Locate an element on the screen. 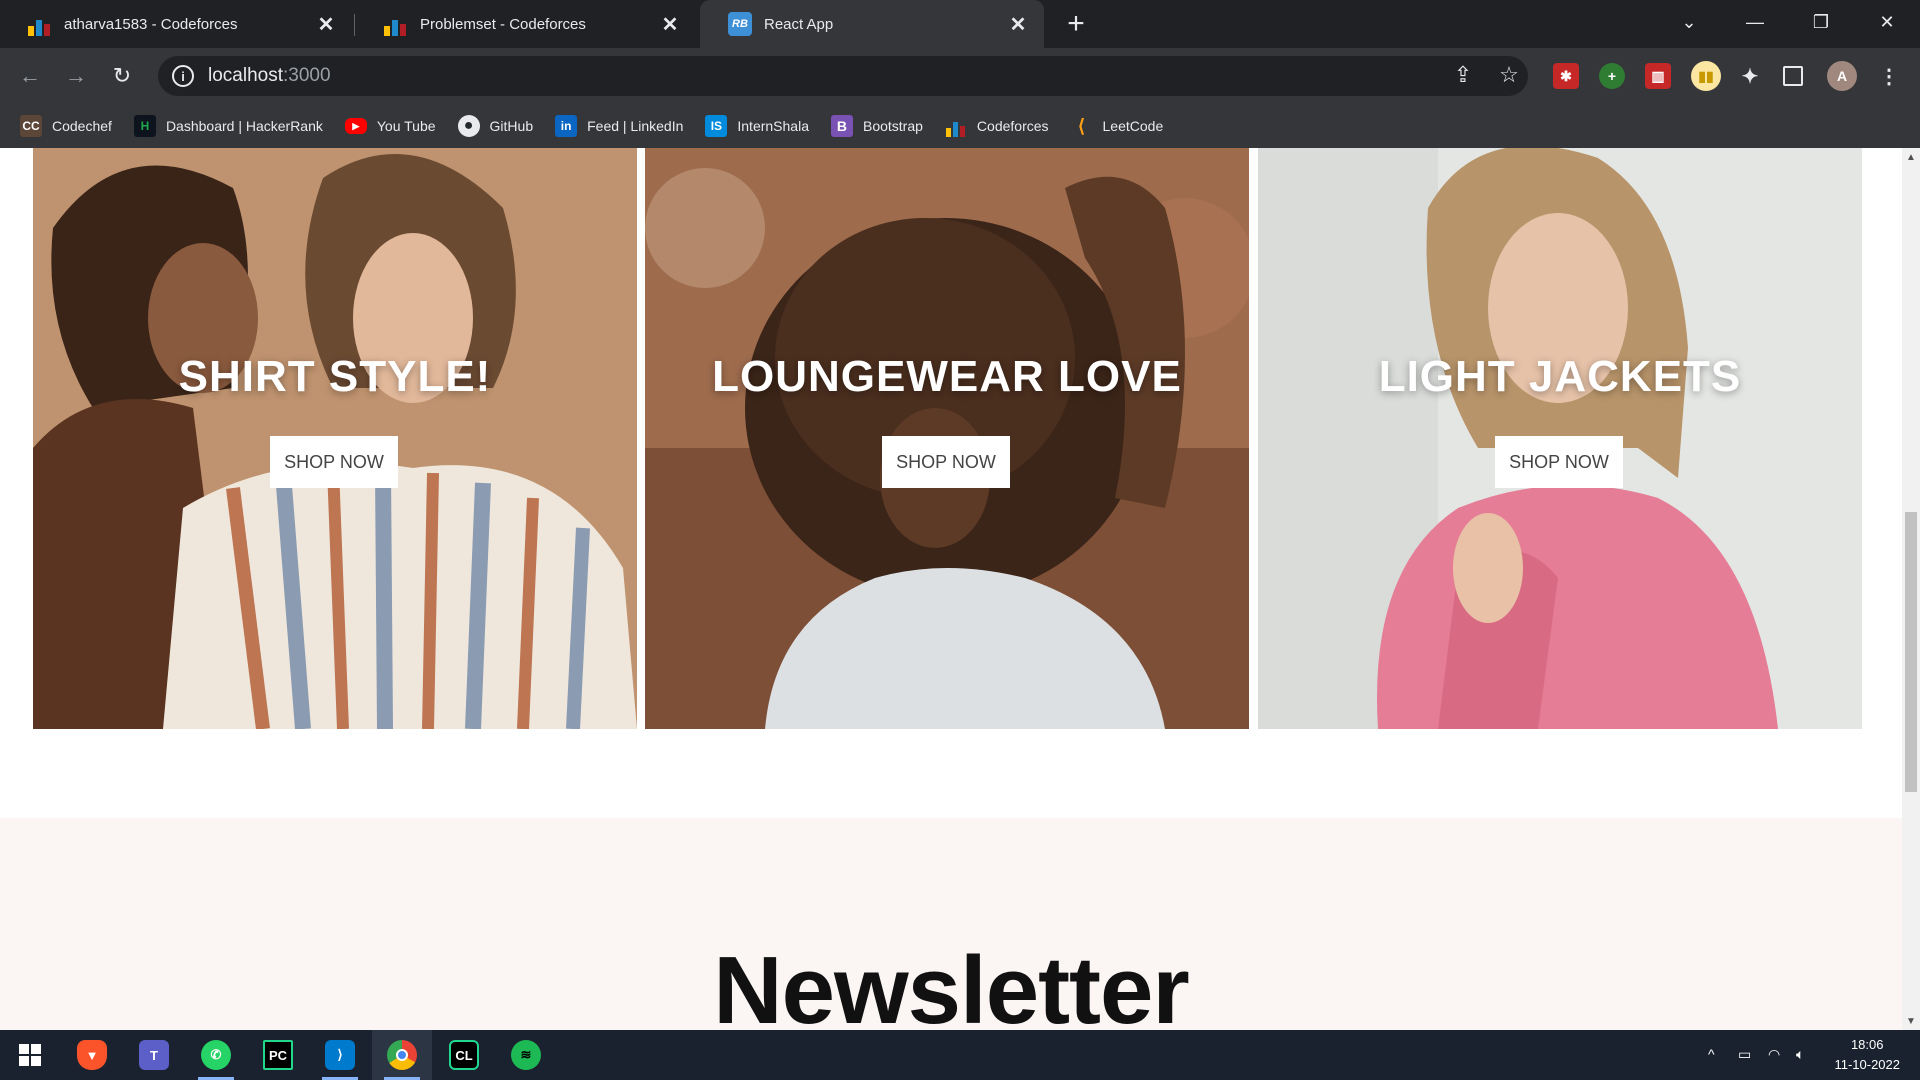  bookmark-github: ● GitHub is located at coordinates (495, 126).